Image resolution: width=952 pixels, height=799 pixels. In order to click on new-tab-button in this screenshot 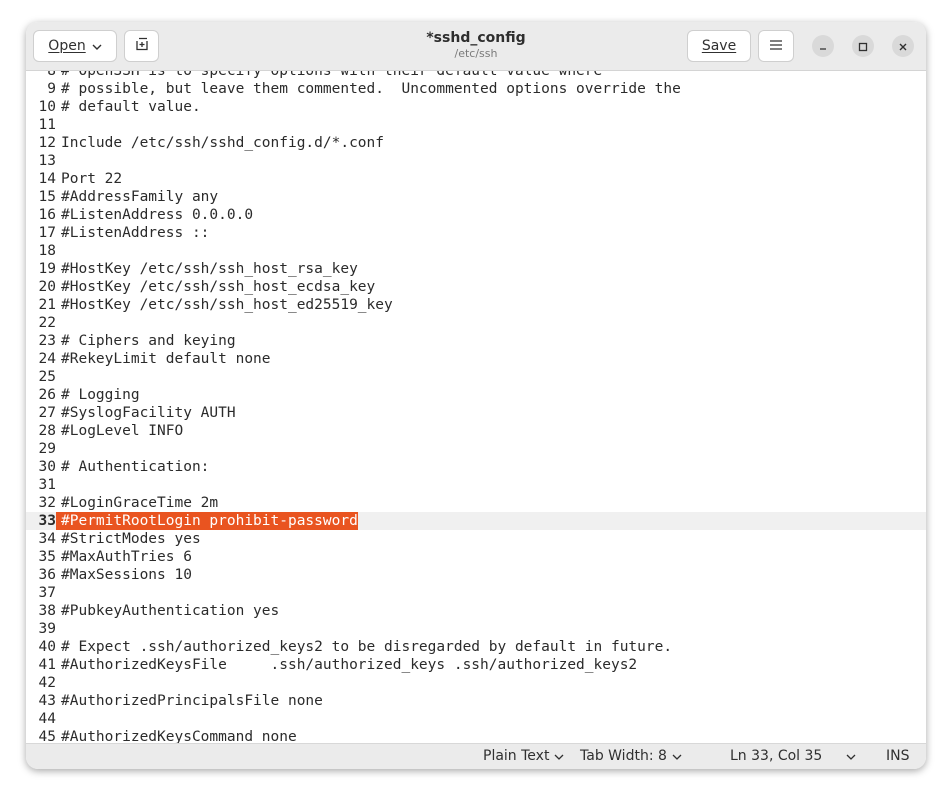, I will do `click(141, 46)`.